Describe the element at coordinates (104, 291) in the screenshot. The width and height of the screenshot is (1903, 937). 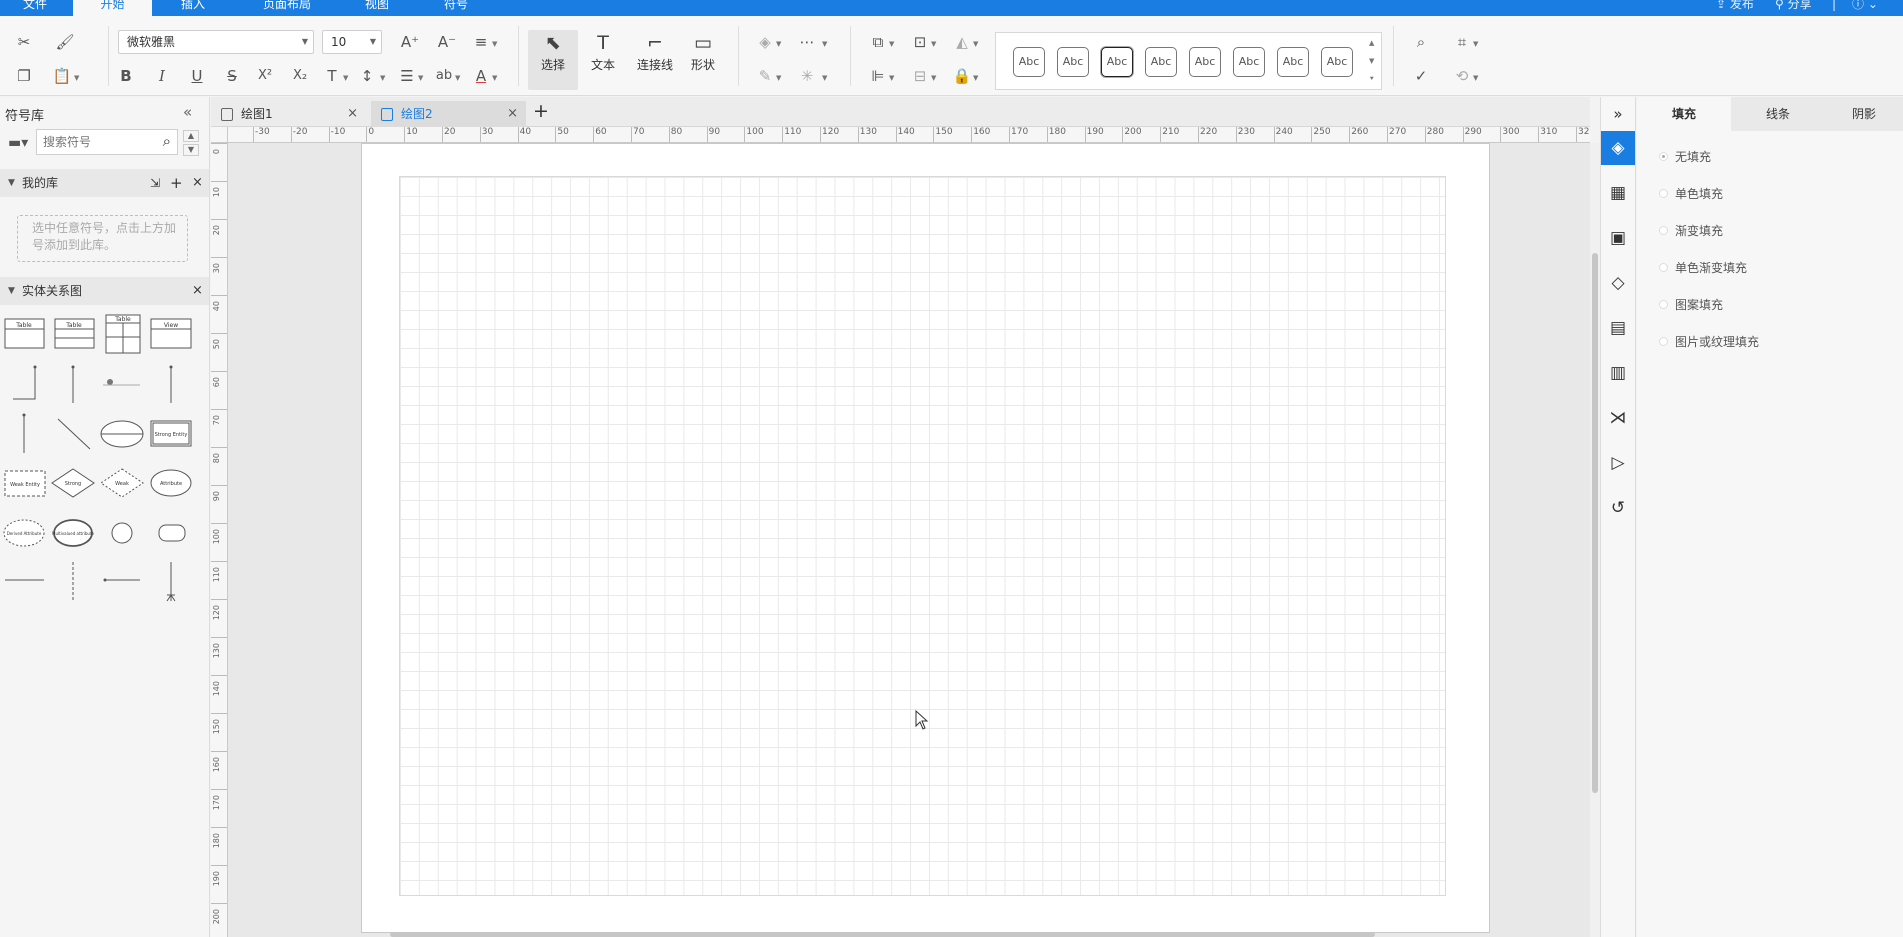
I see `er-library-header: ▼ 实体关系图 ×` at that location.